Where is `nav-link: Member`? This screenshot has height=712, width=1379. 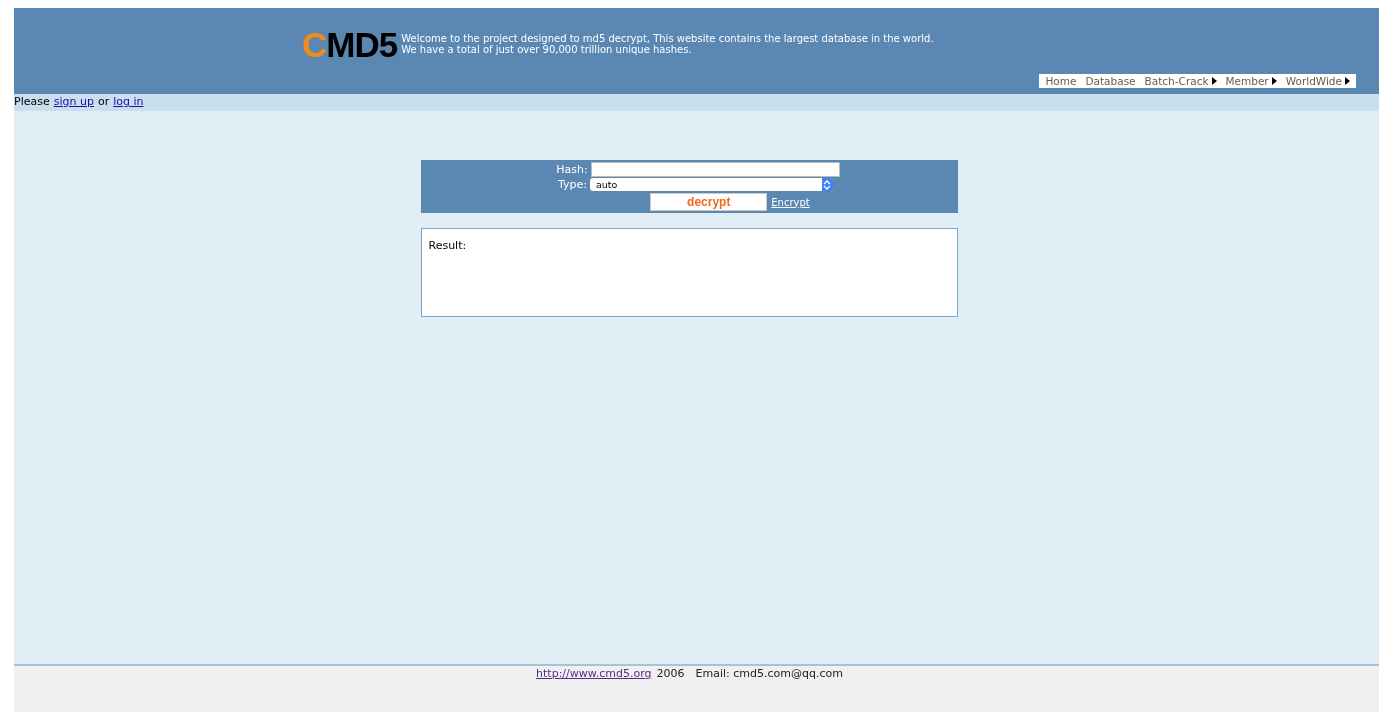
nav-link: Member is located at coordinates (1247, 81).